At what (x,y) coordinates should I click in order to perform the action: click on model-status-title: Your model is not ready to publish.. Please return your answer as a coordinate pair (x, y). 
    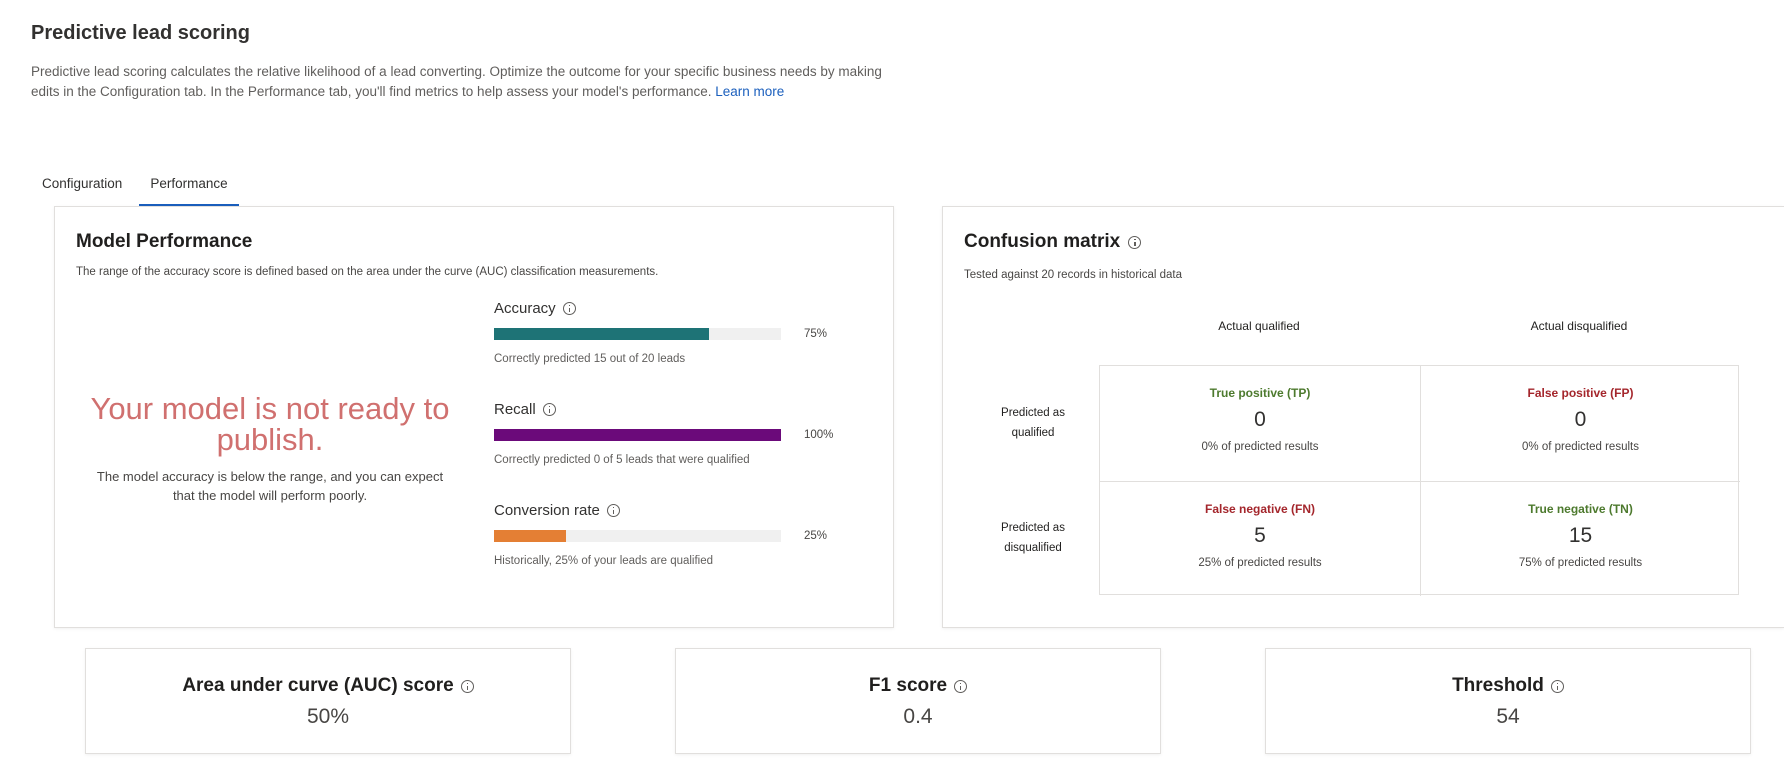
    Looking at the image, I should click on (270, 424).